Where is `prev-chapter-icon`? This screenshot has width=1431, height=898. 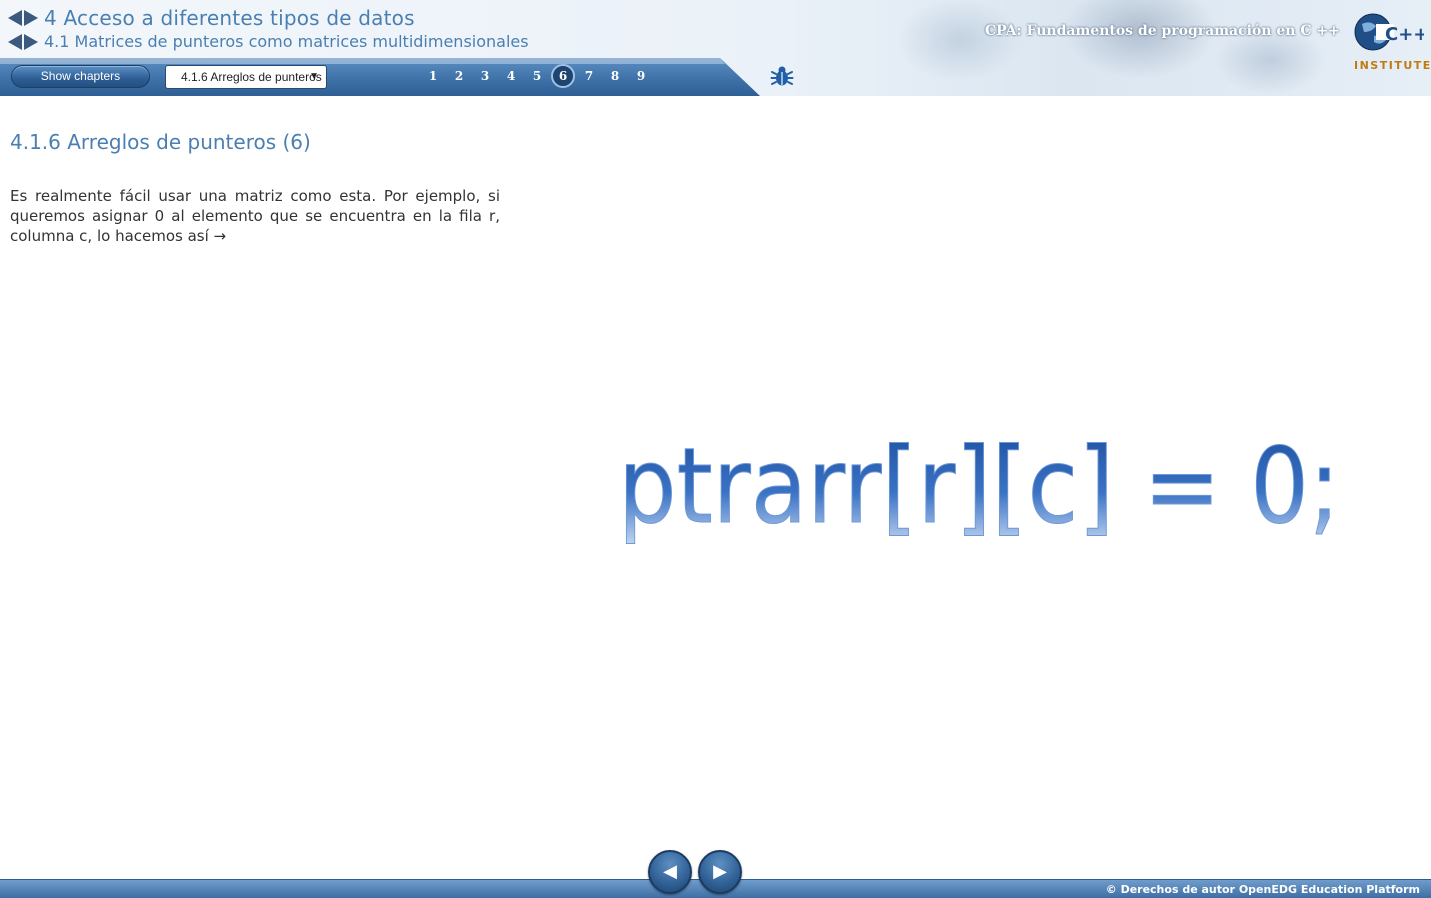 prev-chapter-icon is located at coordinates (15, 18).